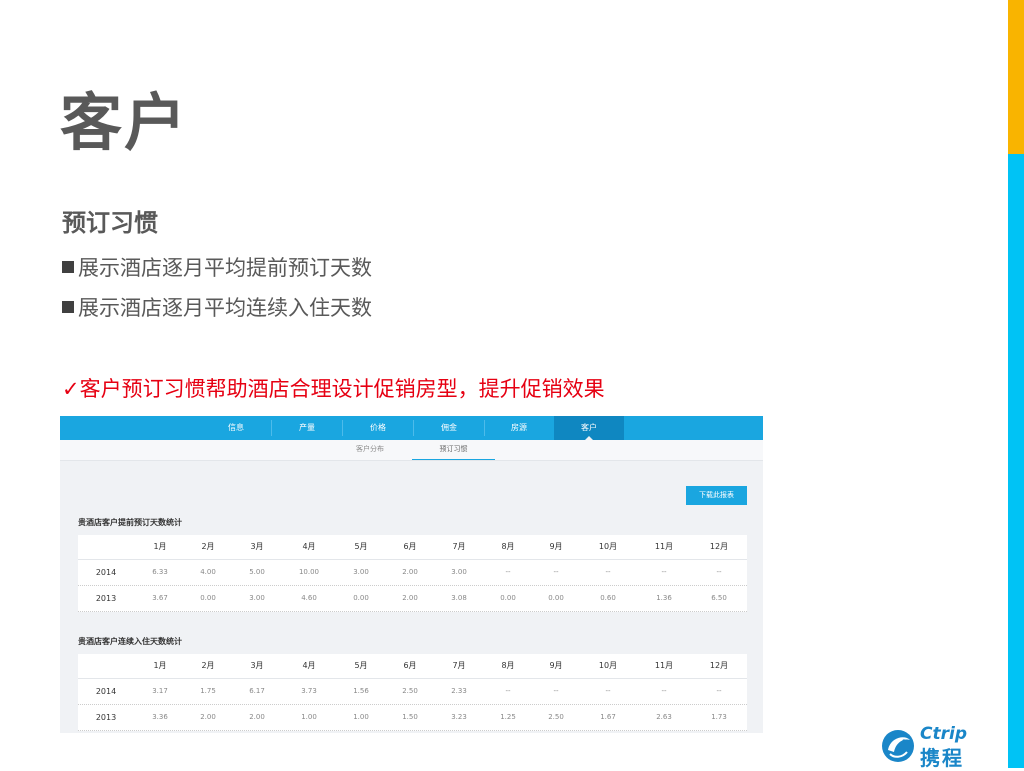  I want to click on table-cell: 2.63, so click(664, 717).